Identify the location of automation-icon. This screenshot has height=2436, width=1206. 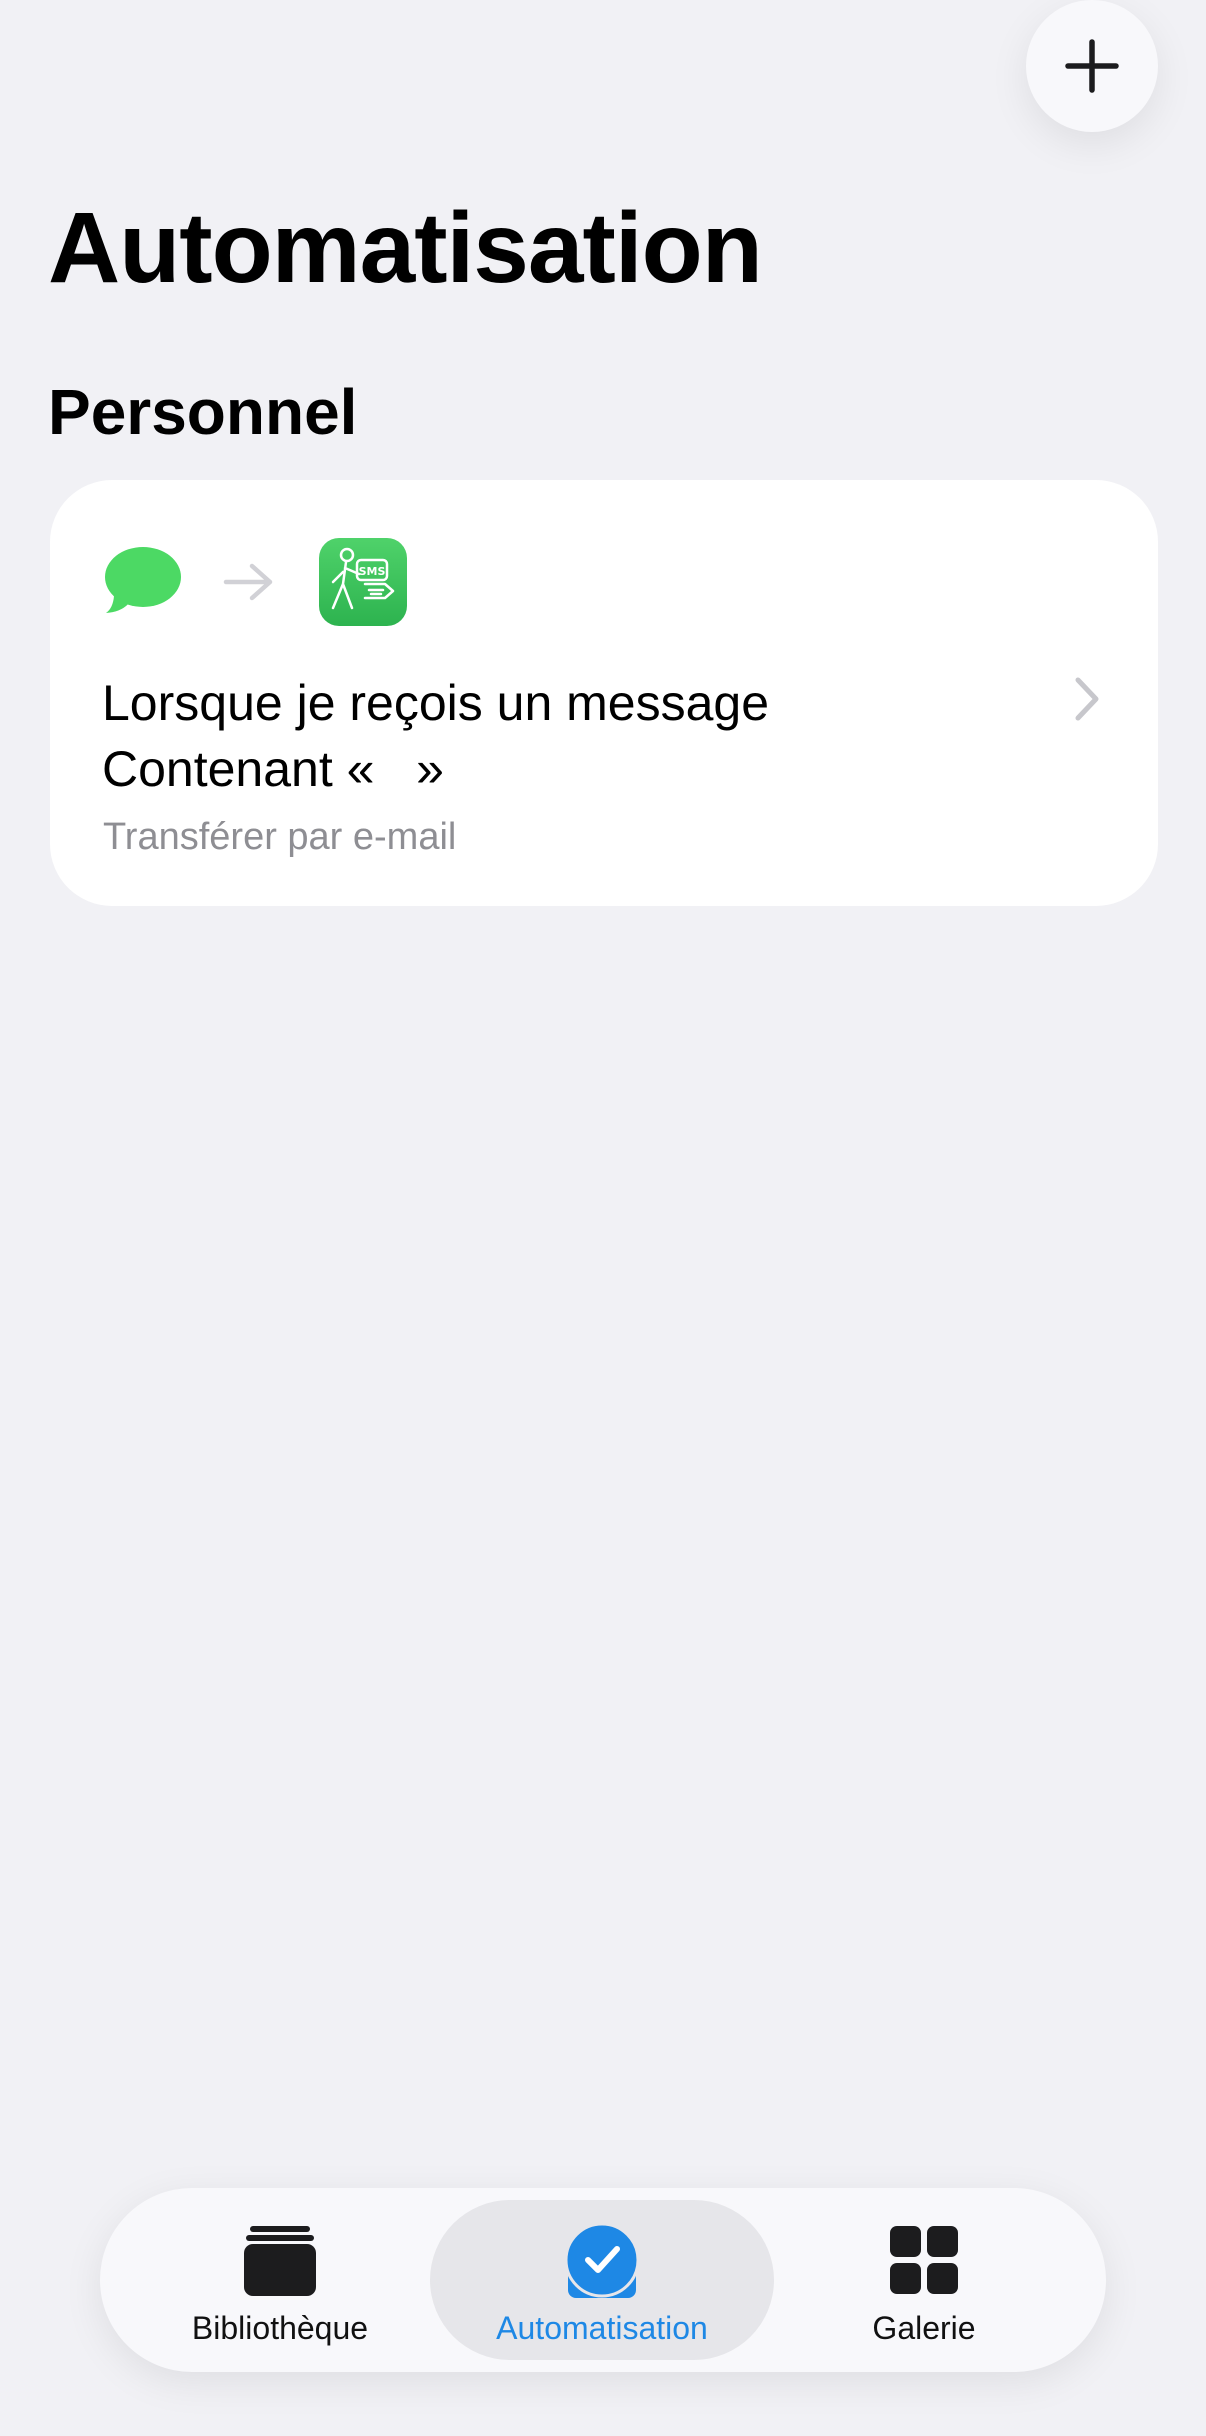
(602, 2260).